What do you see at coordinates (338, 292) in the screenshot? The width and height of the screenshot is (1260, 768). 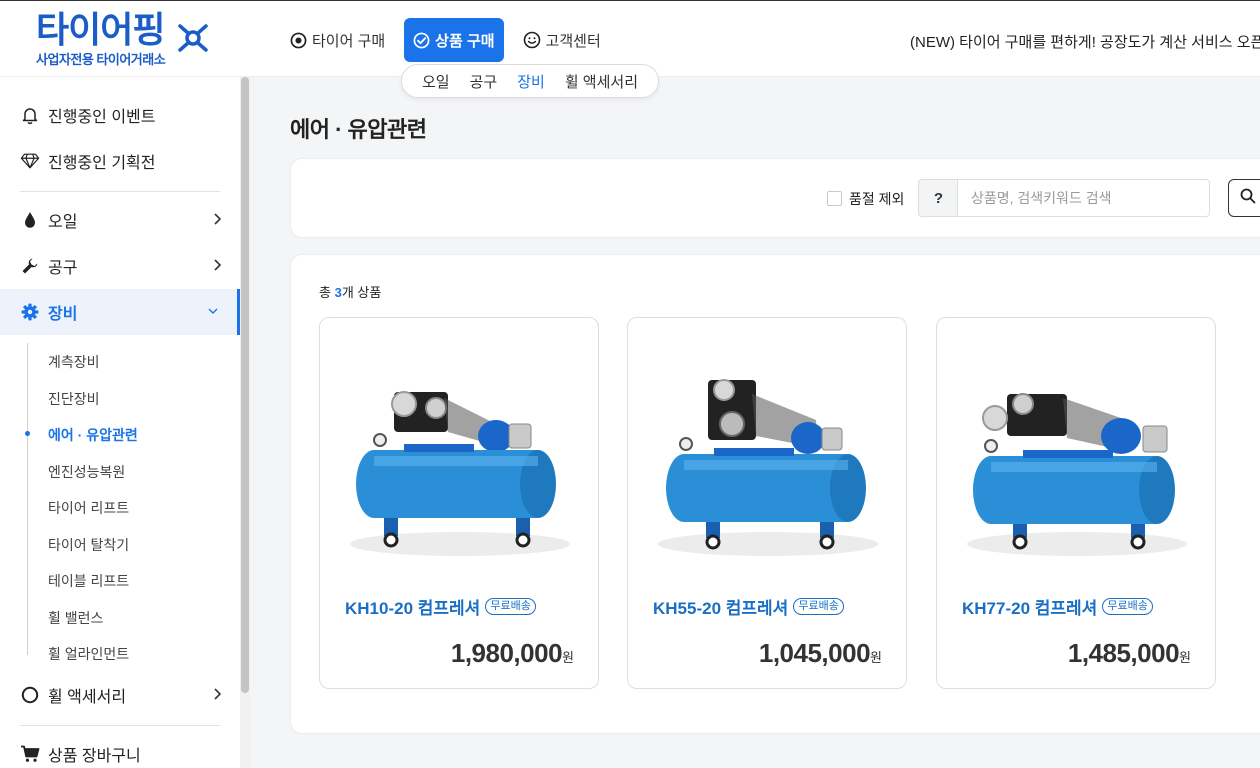 I see `product-count: 3` at bounding box center [338, 292].